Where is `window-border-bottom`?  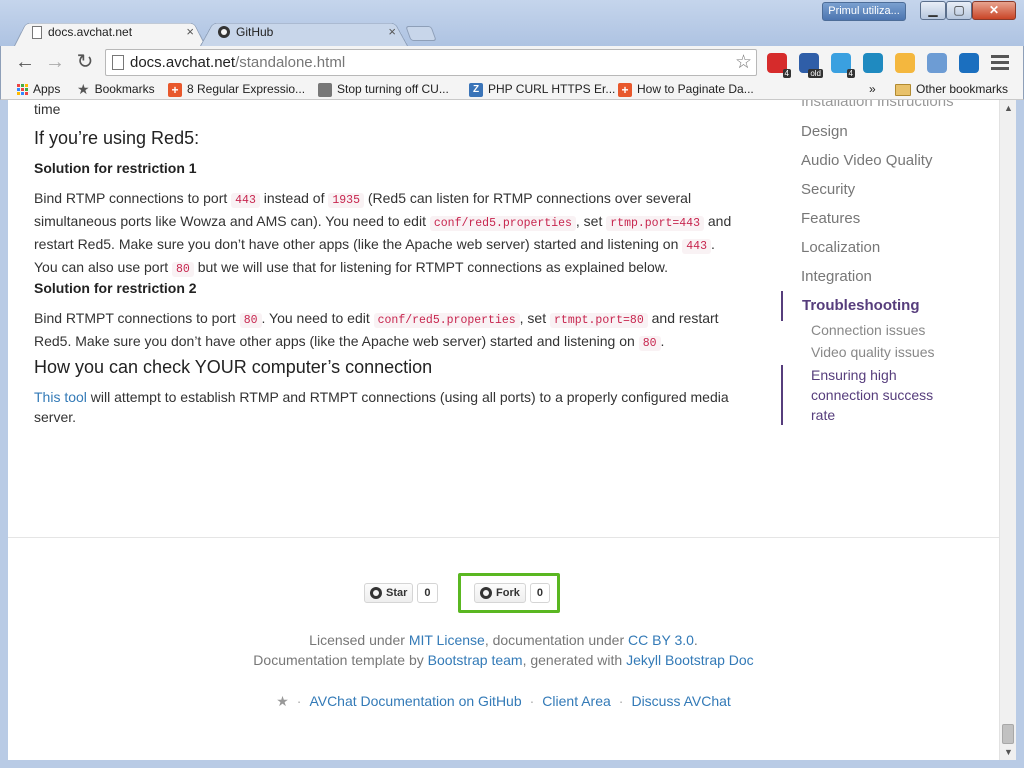
window-border-bottom is located at coordinates (512, 764).